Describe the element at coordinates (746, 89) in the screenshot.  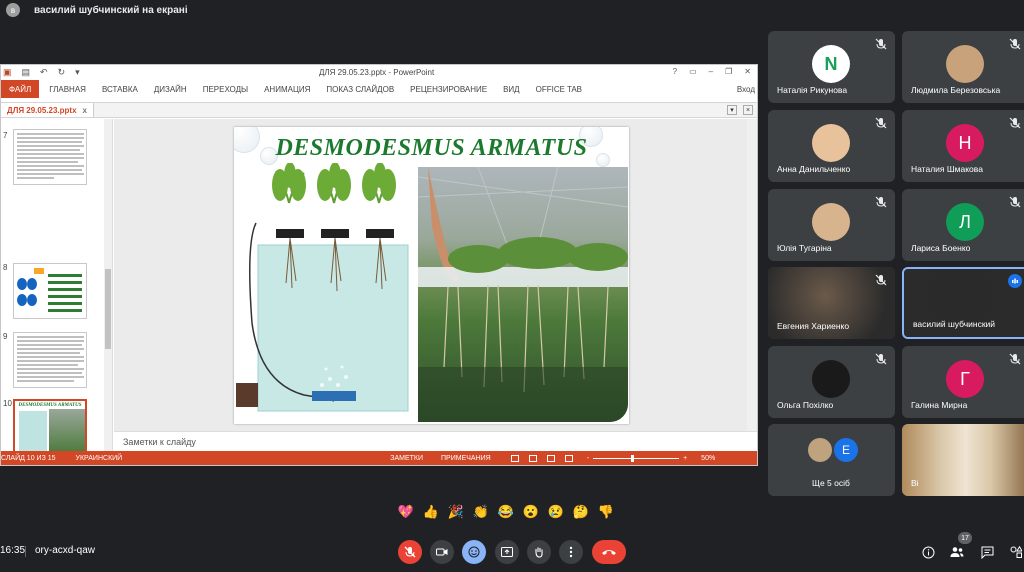
I see `login-link: Вход` at that location.